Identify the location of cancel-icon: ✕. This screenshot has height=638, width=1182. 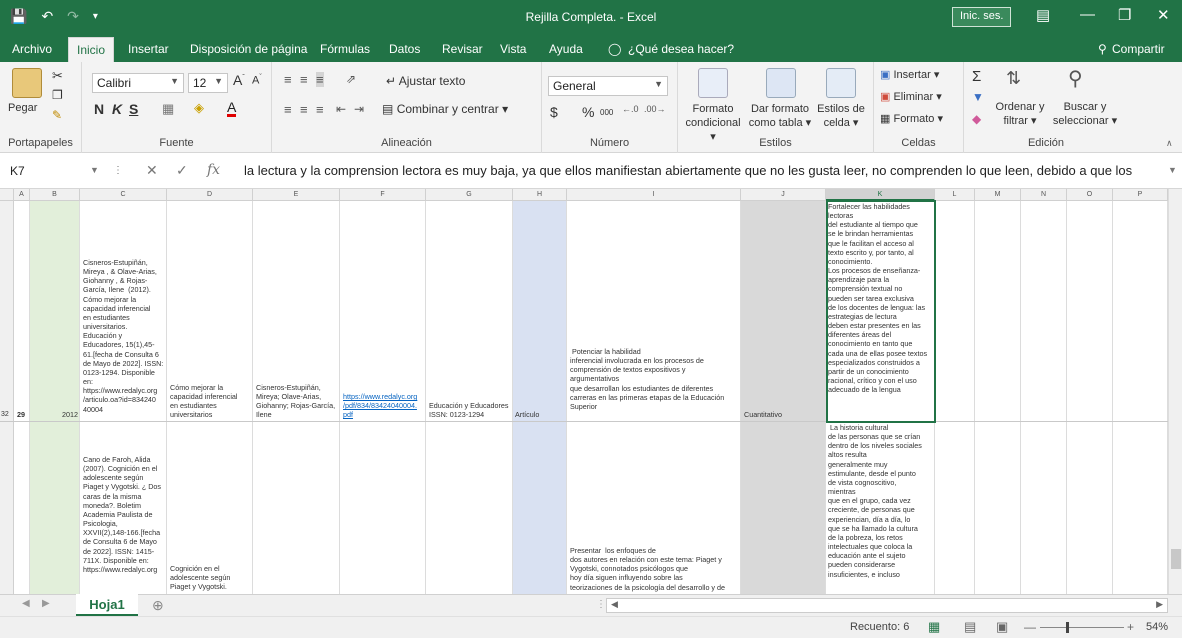
(152, 170).